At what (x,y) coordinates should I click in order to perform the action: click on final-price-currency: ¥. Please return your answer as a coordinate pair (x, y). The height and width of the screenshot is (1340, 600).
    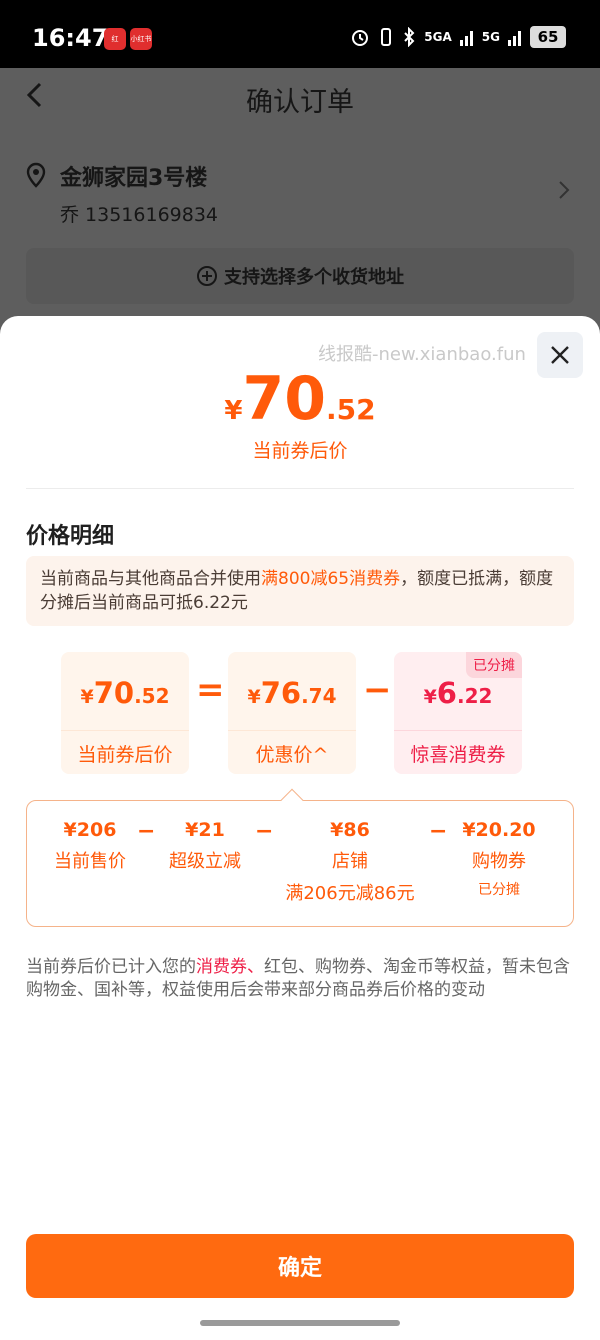
    Looking at the image, I should click on (233, 411).